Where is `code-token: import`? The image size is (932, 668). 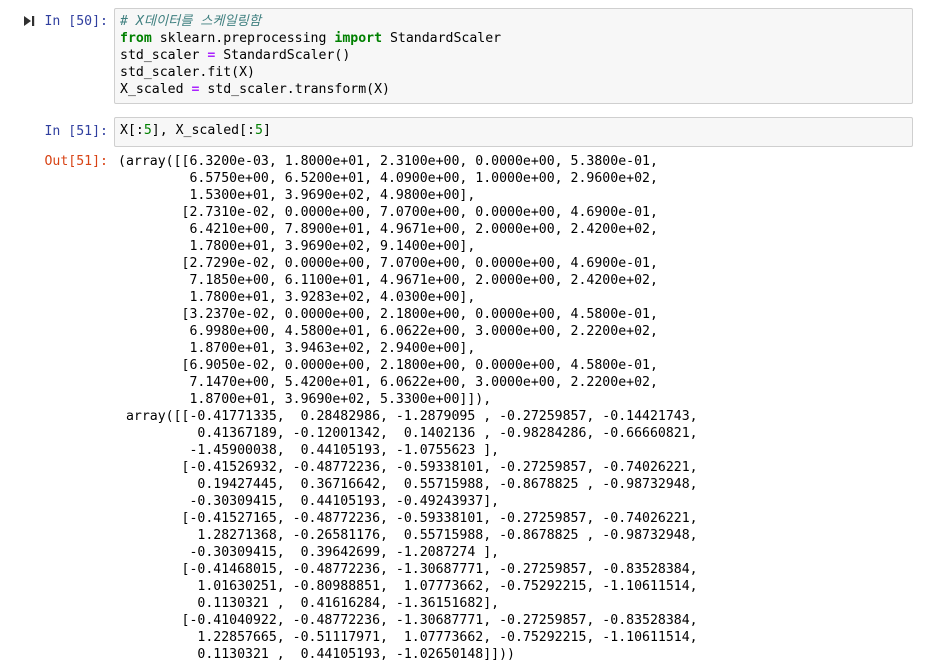 code-token: import is located at coordinates (358, 38).